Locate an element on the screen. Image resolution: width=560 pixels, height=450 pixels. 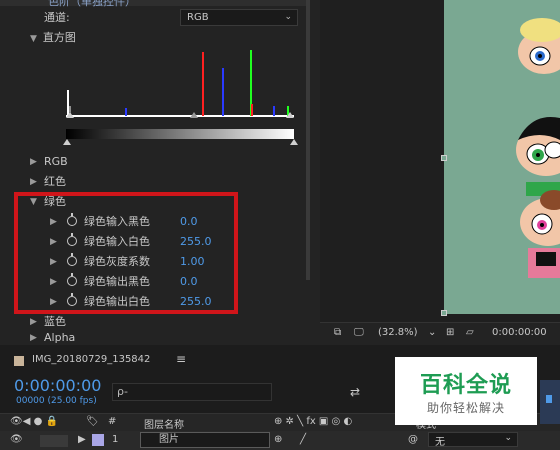
layer-mode-value: 无 is located at coordinates (440, 442).